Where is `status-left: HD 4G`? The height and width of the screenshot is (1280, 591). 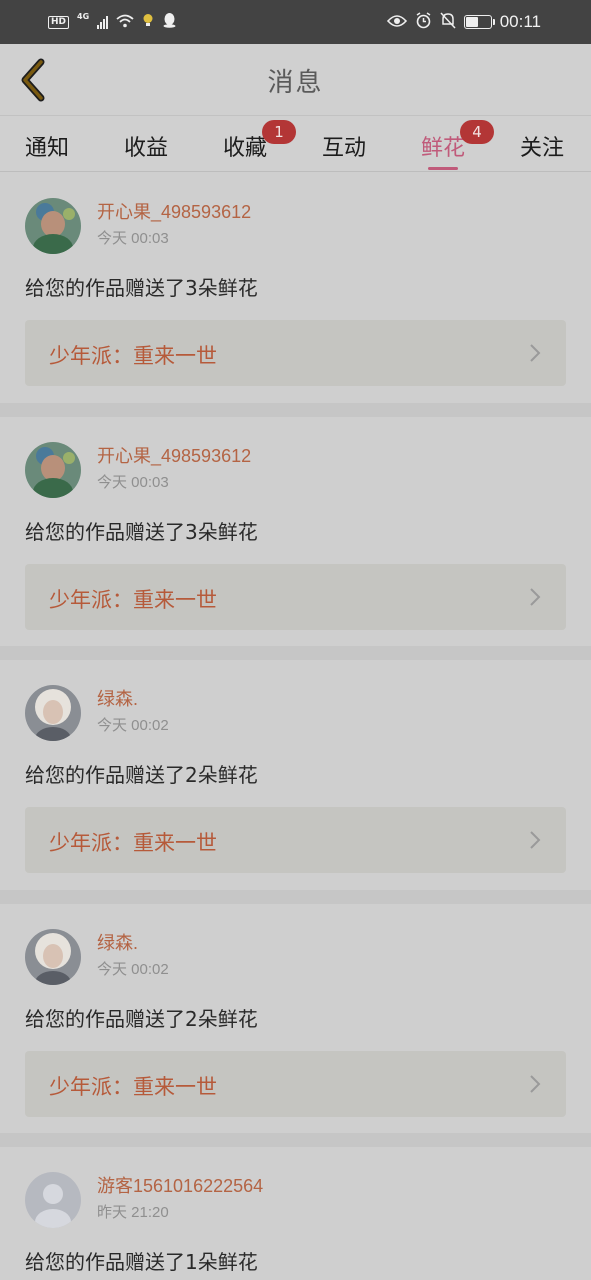 status-left: HD 4G is located at coordinates (112, 22).